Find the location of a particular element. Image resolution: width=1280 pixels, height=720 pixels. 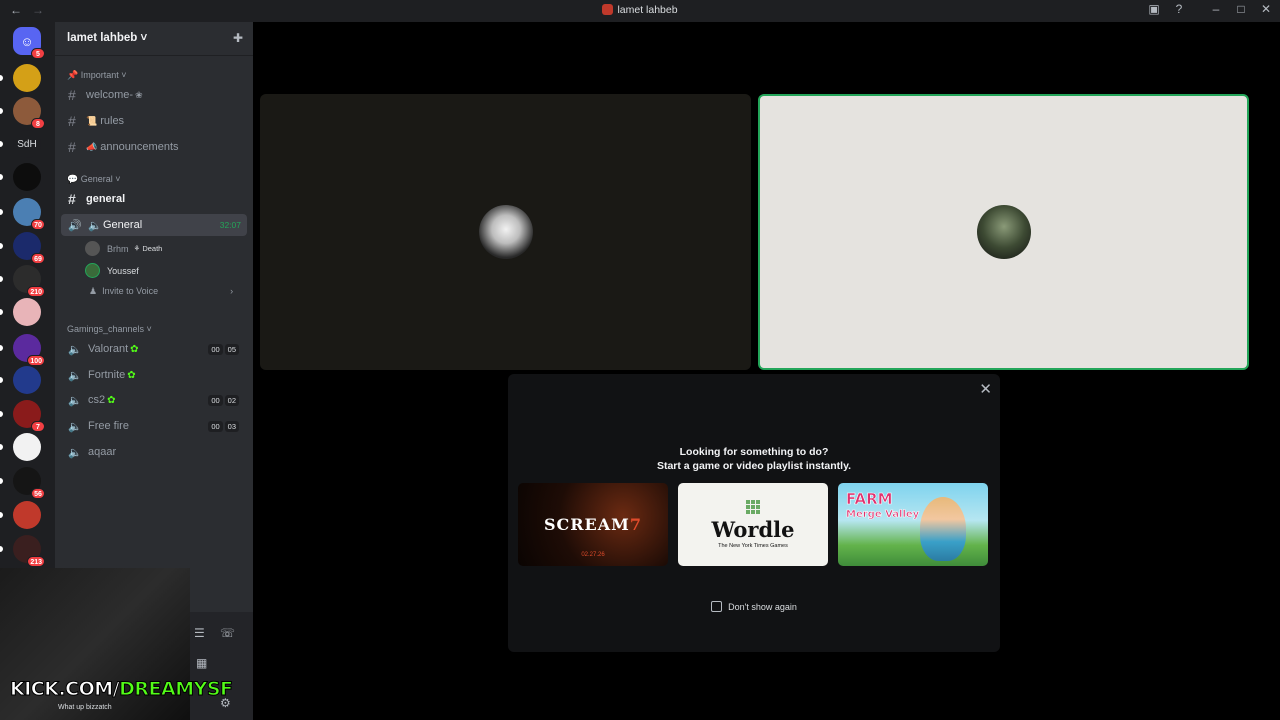

dont-show-again-row: Don't show again is located at coordinates (754, 606).